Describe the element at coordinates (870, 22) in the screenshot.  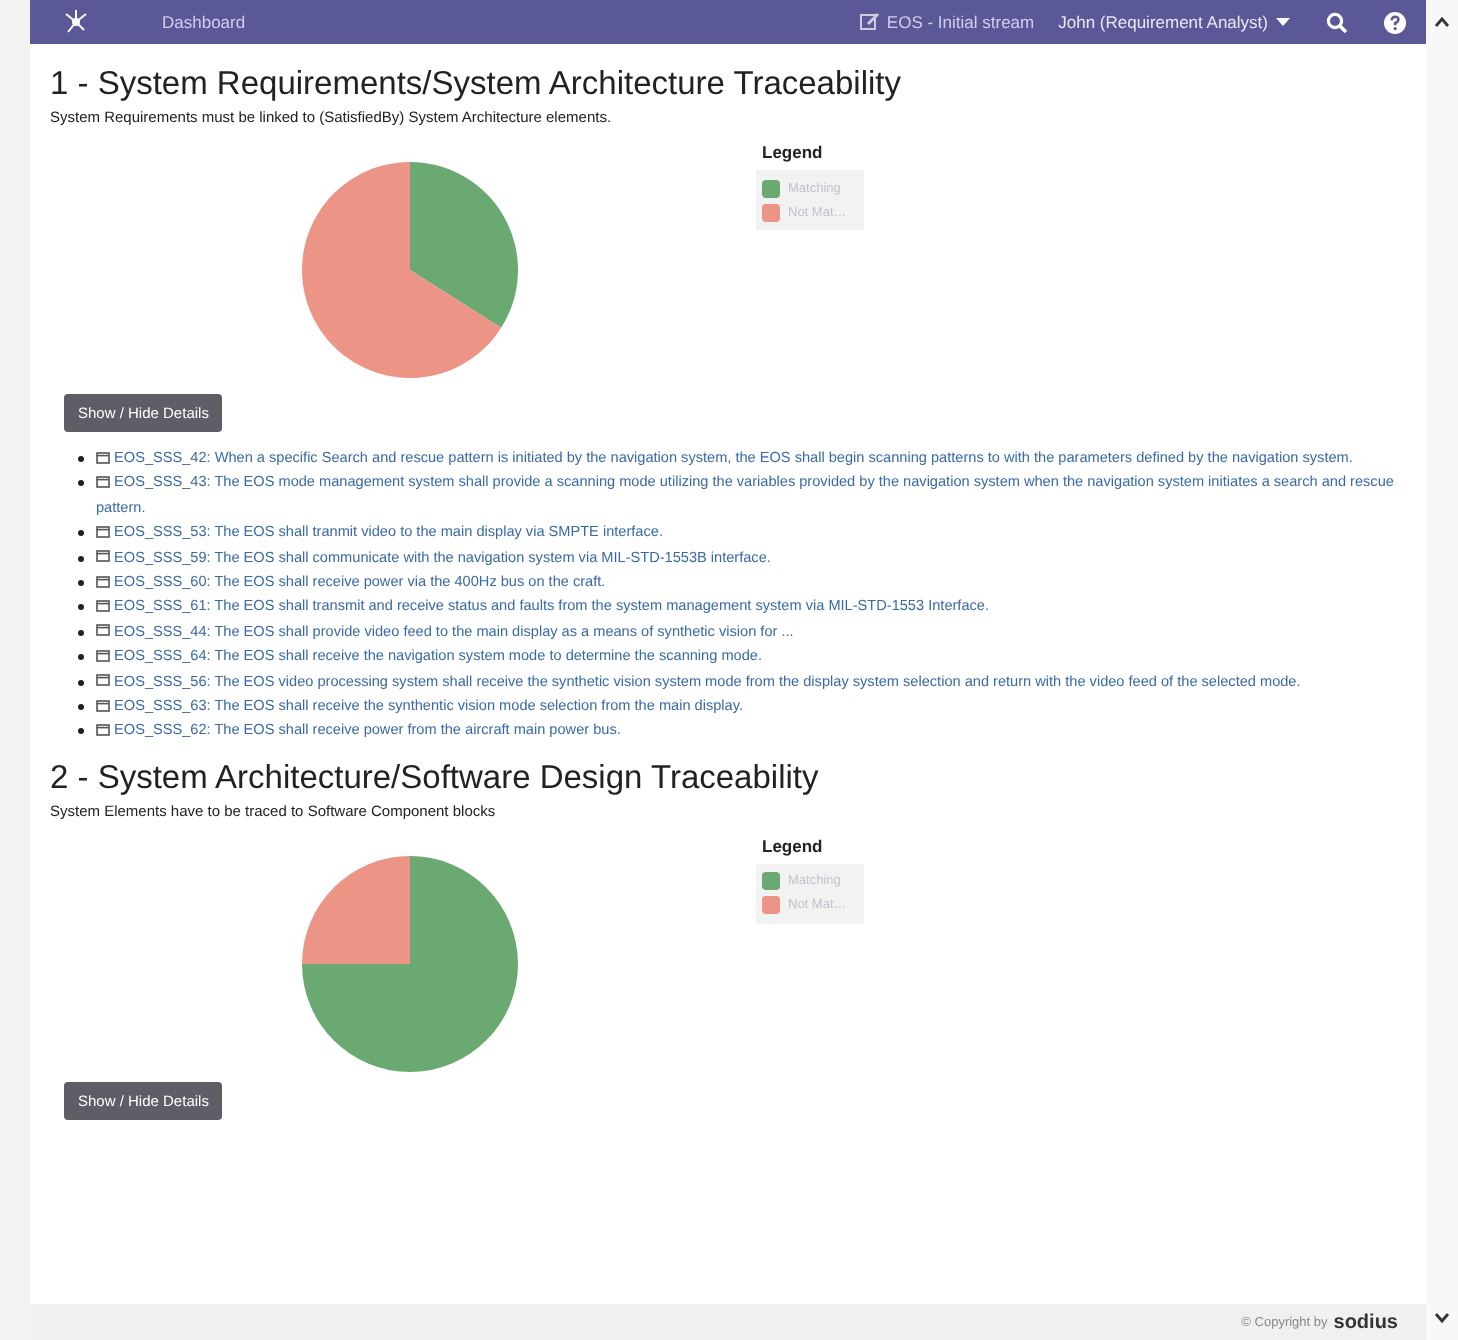
I see `edit-icon` at that location.